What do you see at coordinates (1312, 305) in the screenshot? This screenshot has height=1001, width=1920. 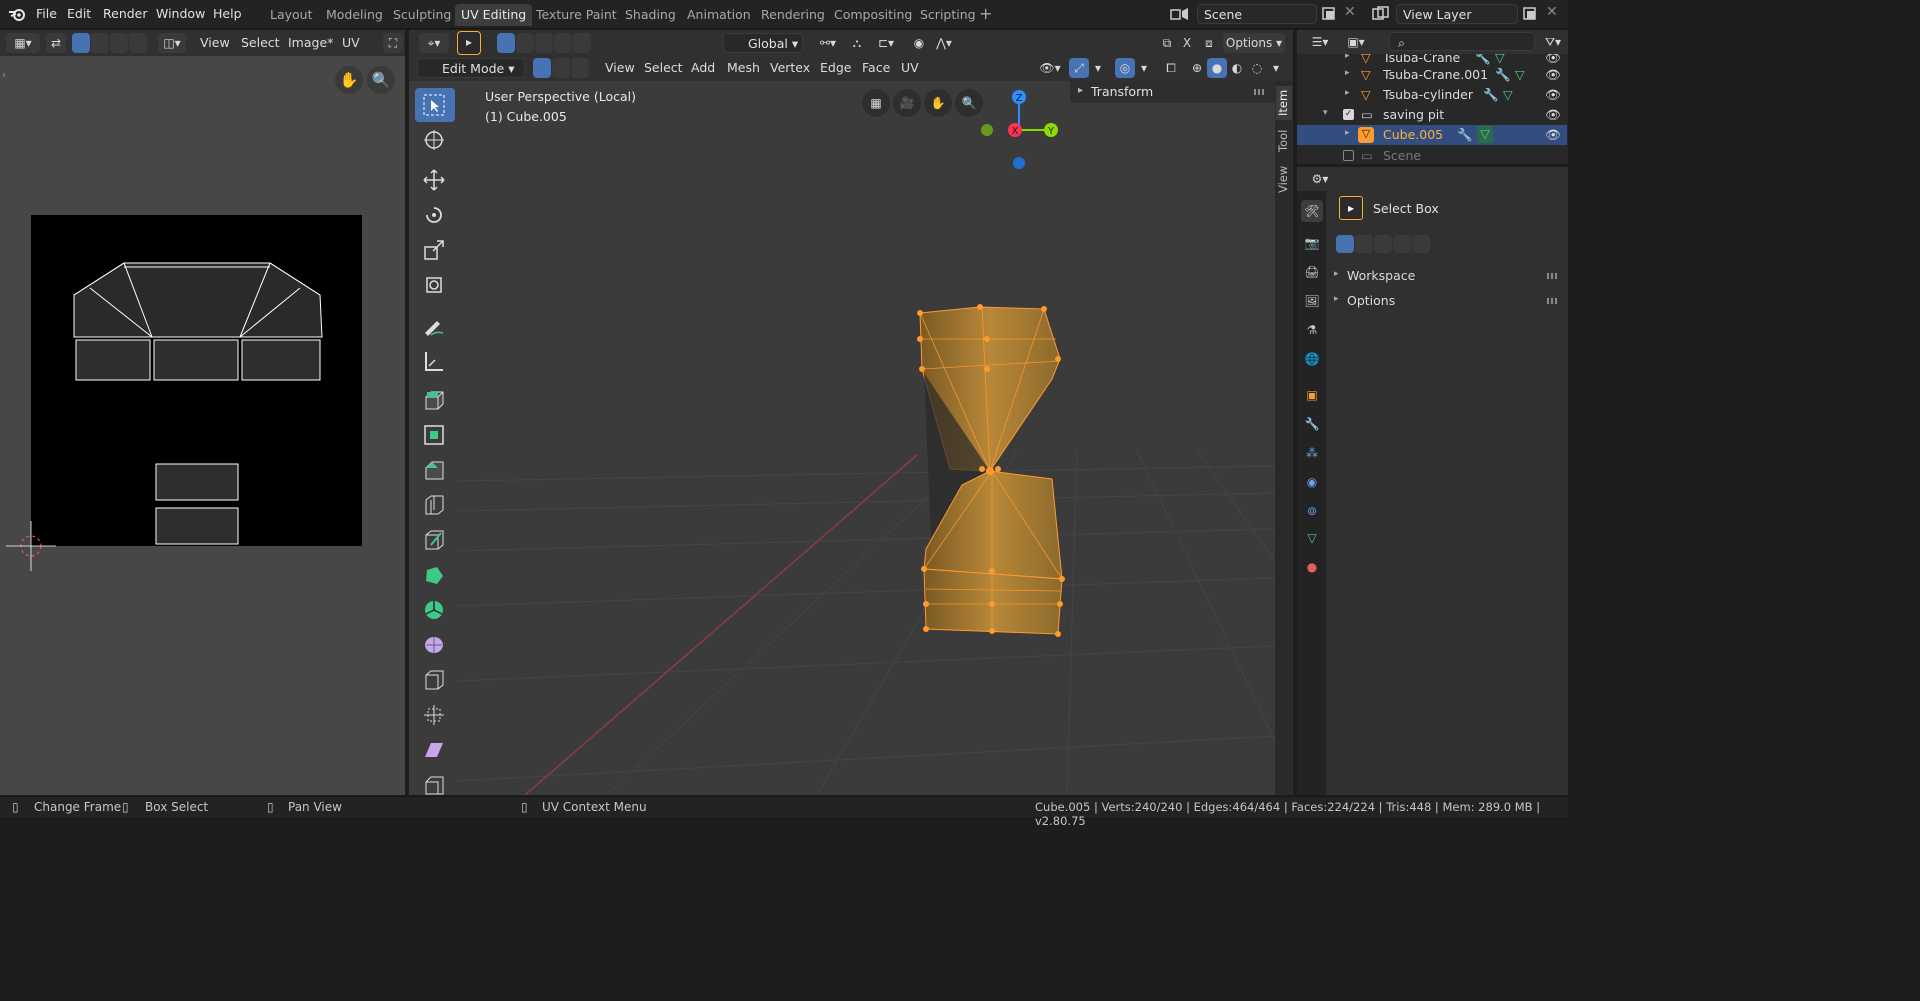 I see `view-layer-properties-tab-icon: 🖼` at bounding box center [1312, 305].